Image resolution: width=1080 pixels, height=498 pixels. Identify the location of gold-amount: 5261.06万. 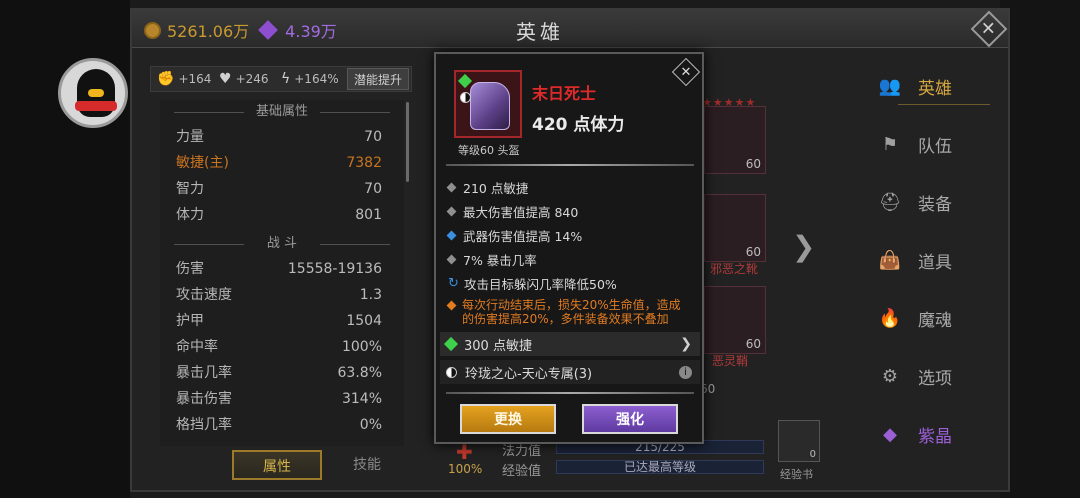
(208, 31).